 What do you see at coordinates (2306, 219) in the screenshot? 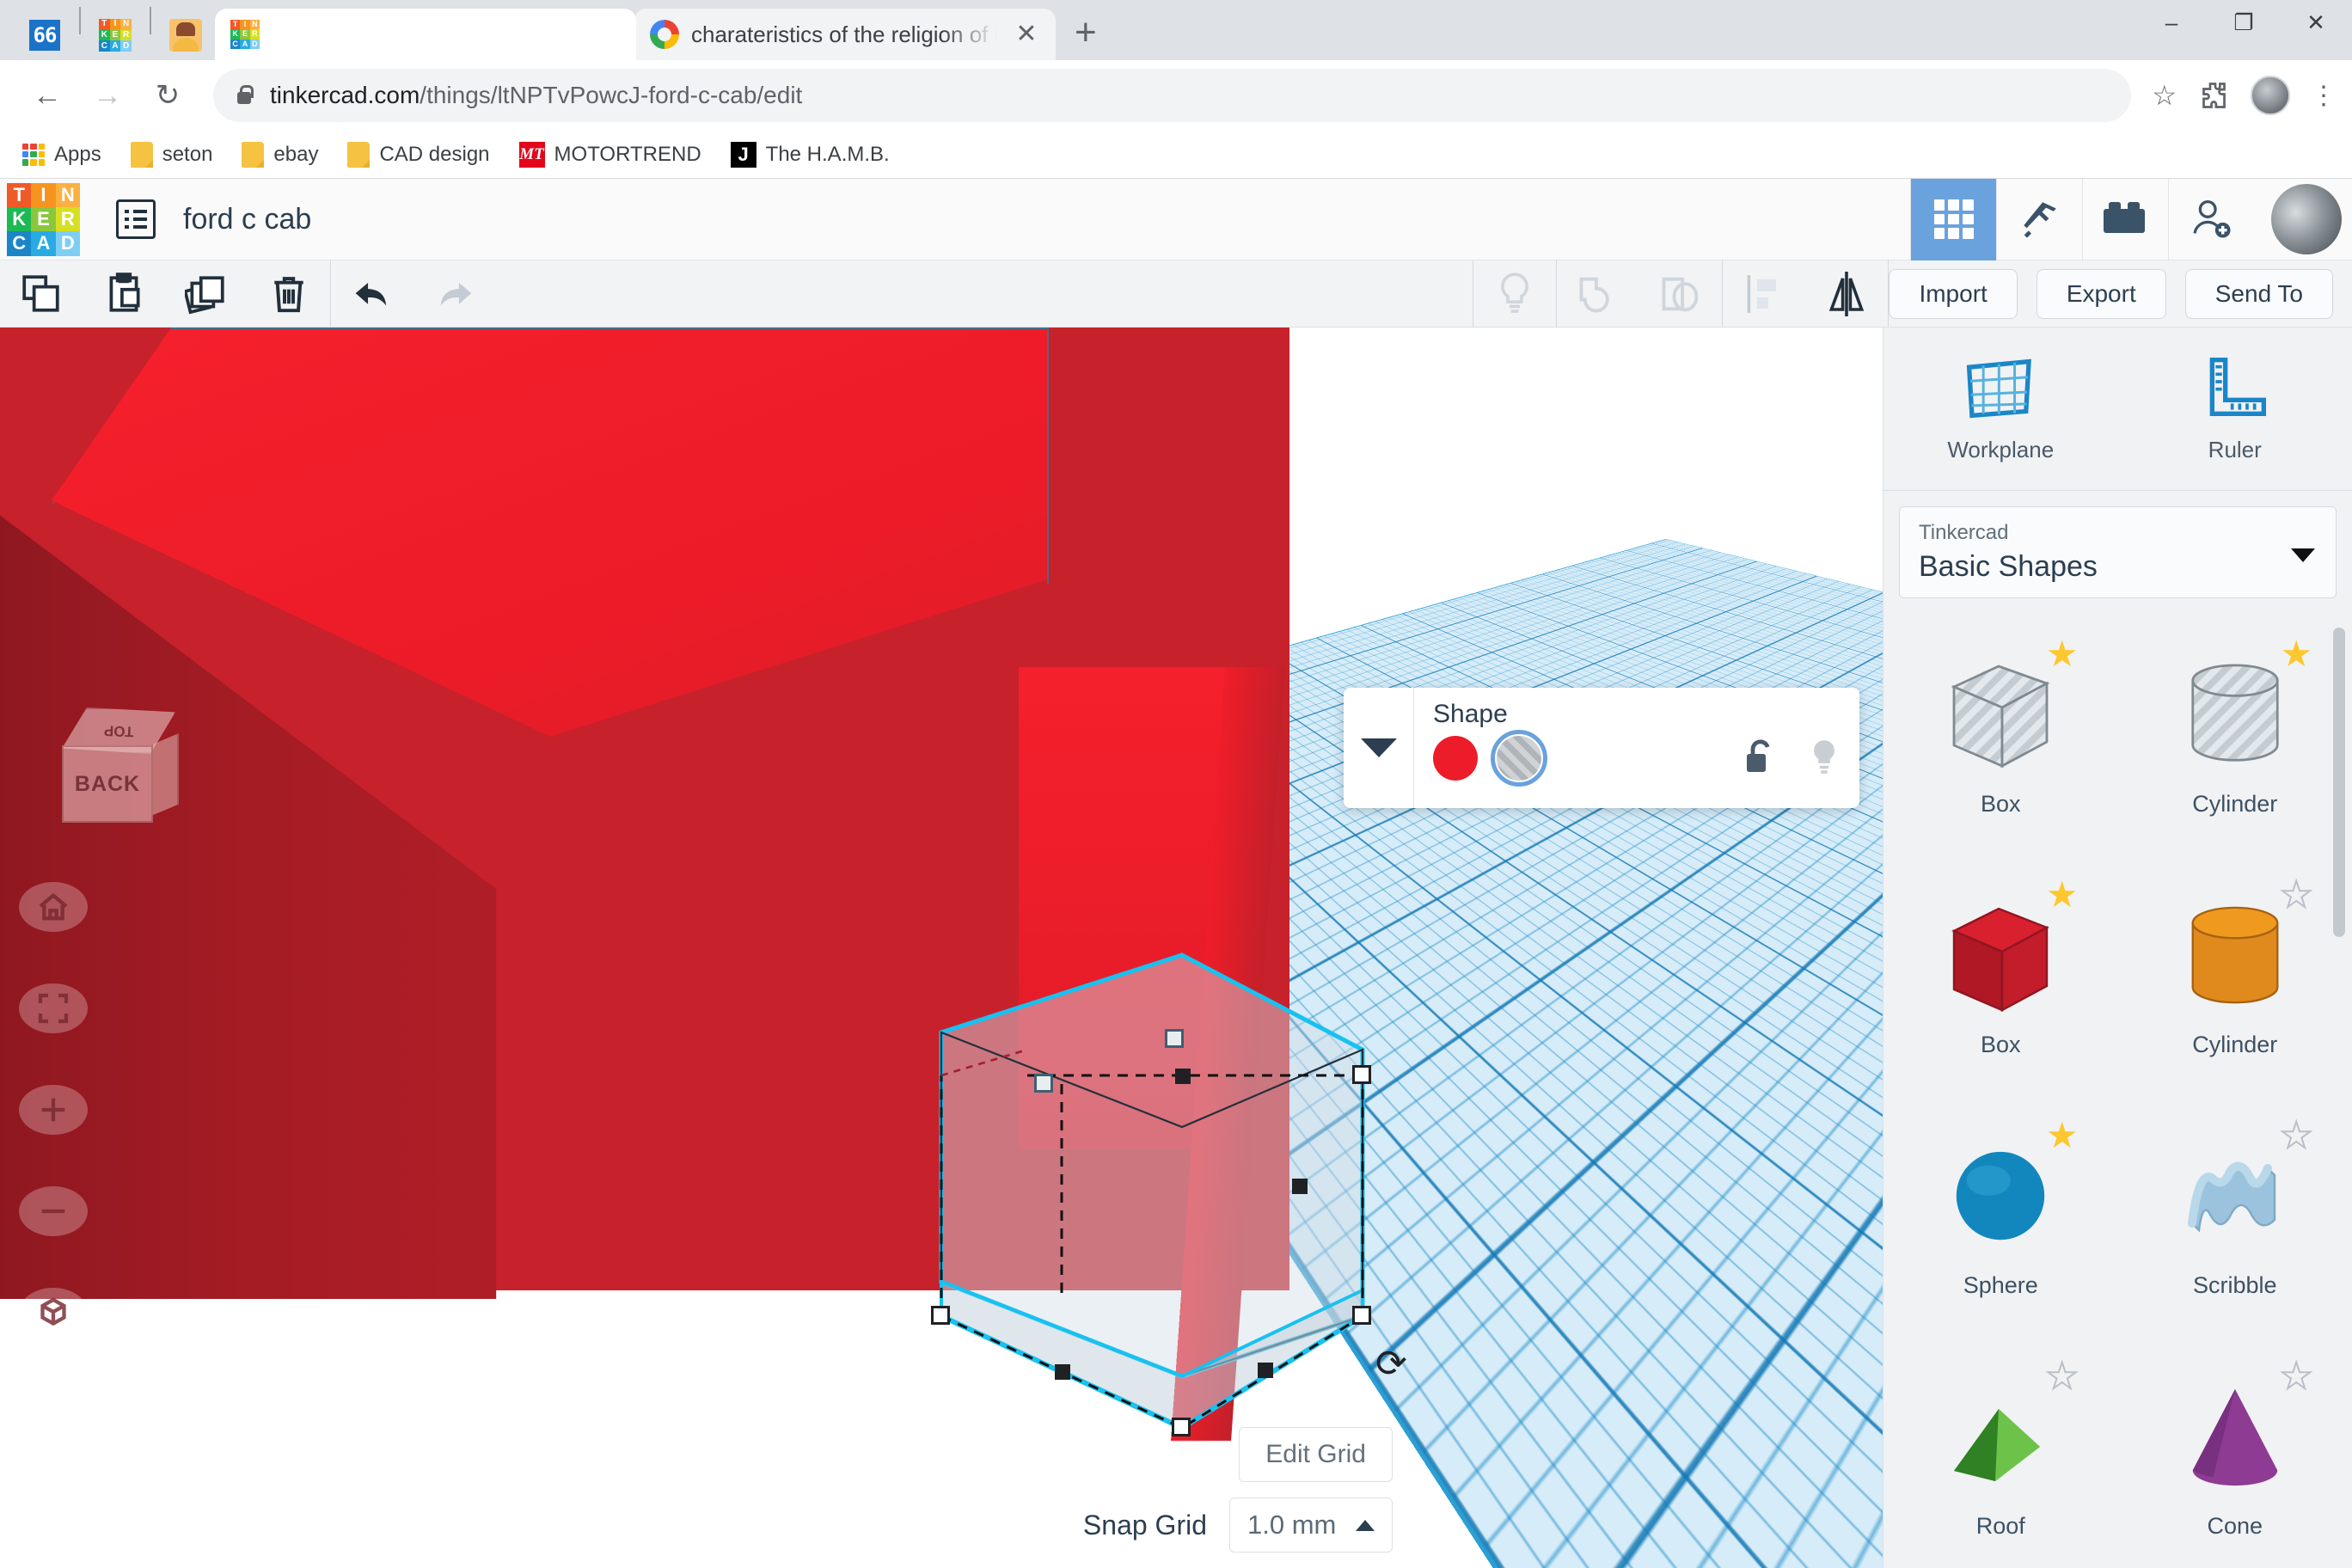
I see `user-avatar` at bounding box center [2306, 219].